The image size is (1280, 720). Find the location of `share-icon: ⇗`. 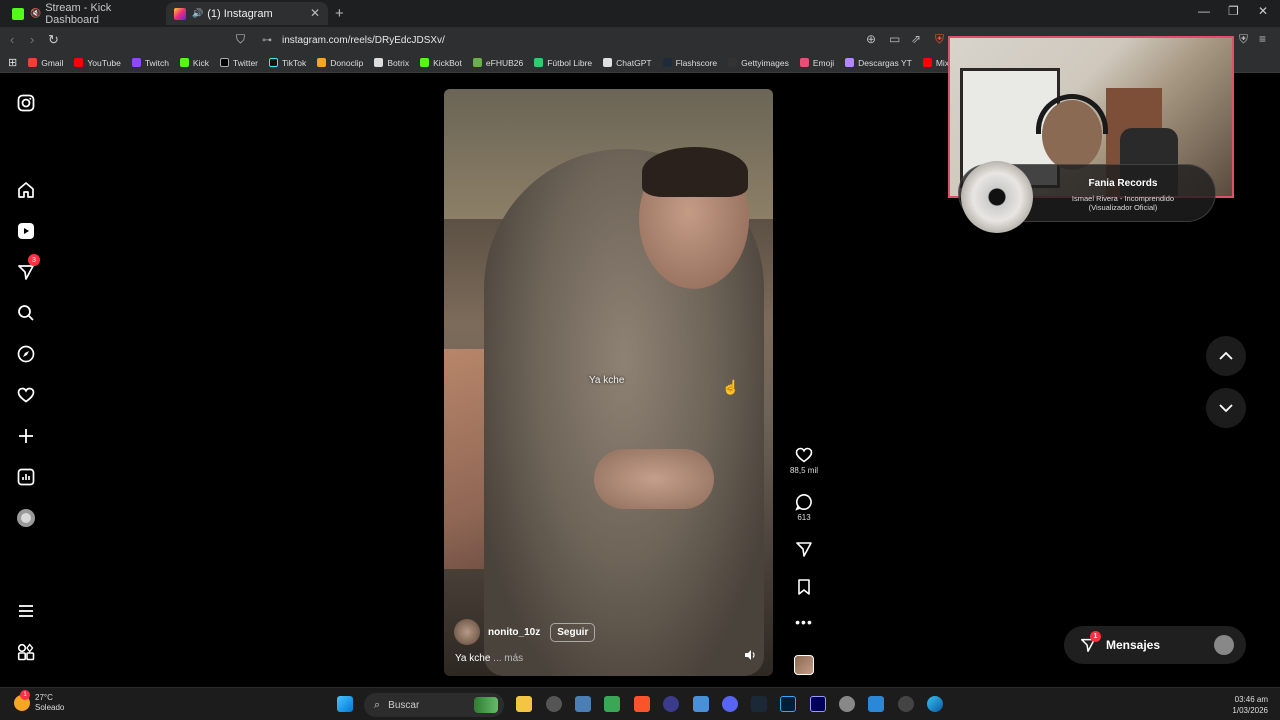

share-icon: ⇗ is located at coordinates (916, 39).